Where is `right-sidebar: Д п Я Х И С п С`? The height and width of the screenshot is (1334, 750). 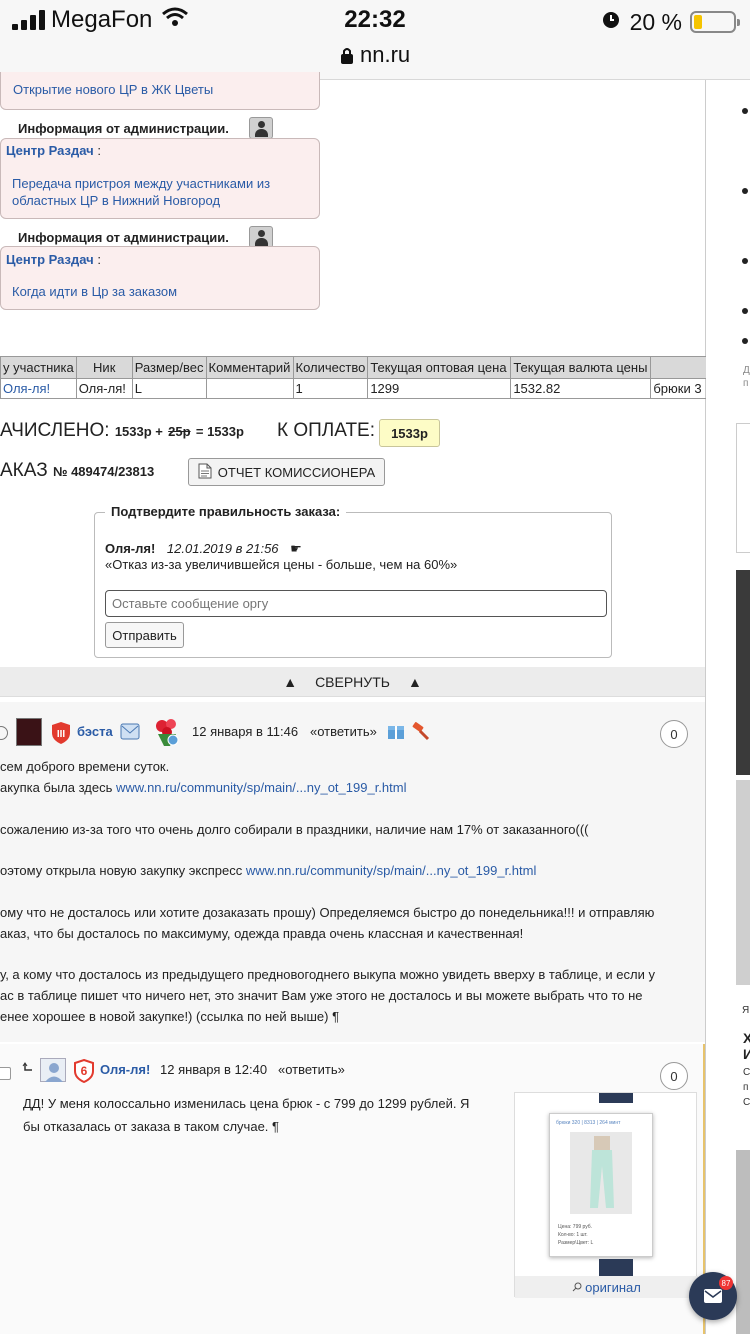
right-sidebar: Д п Я Х И С п С is located at coordinates (727, 707).